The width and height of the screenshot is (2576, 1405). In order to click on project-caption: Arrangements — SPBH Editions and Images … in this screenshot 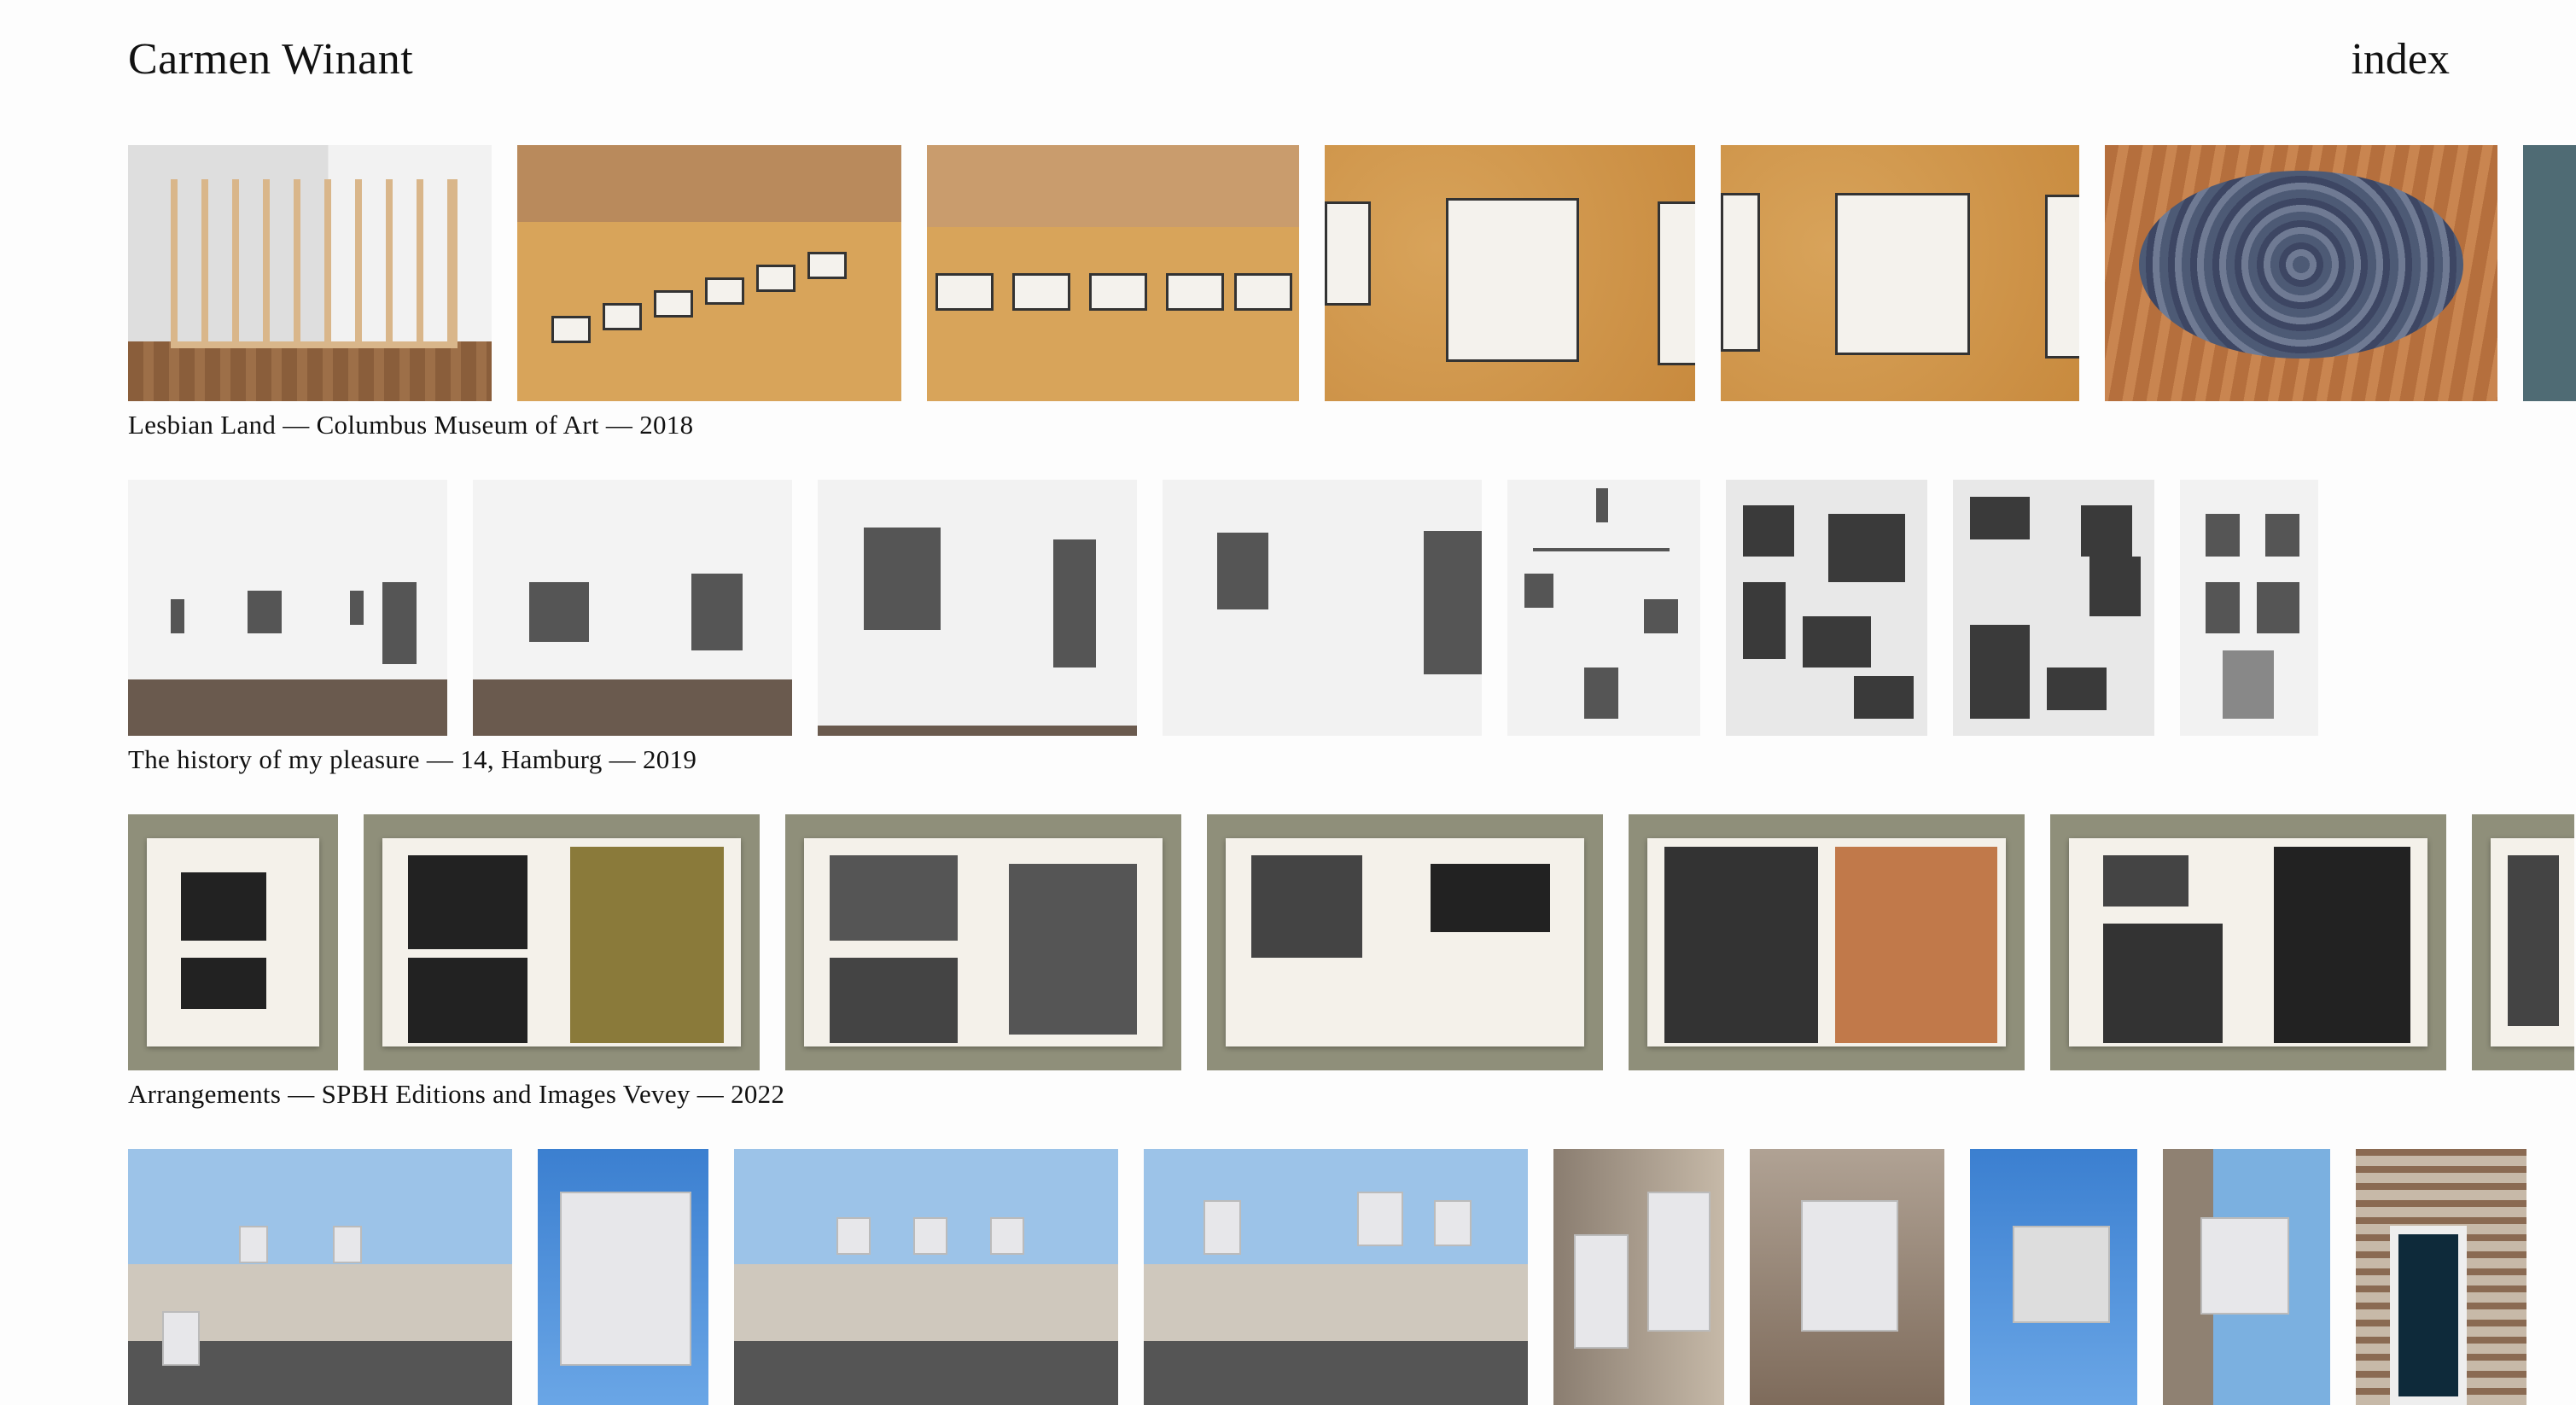, I will do `click(456, 1094)`.